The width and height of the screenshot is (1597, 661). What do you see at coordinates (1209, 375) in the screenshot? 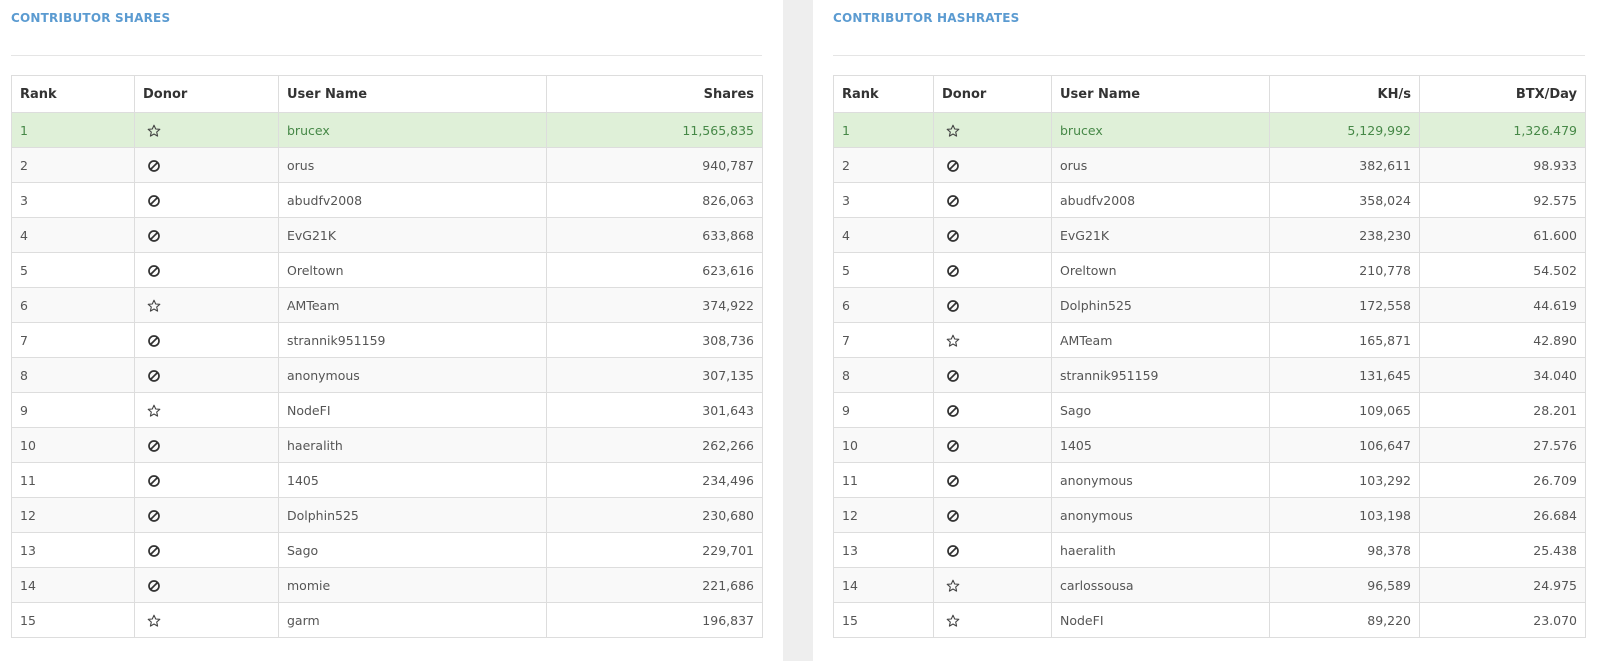
I see `table-row: 8 strannik951159 131,645 34.040` at bounding box center [1209, 375].